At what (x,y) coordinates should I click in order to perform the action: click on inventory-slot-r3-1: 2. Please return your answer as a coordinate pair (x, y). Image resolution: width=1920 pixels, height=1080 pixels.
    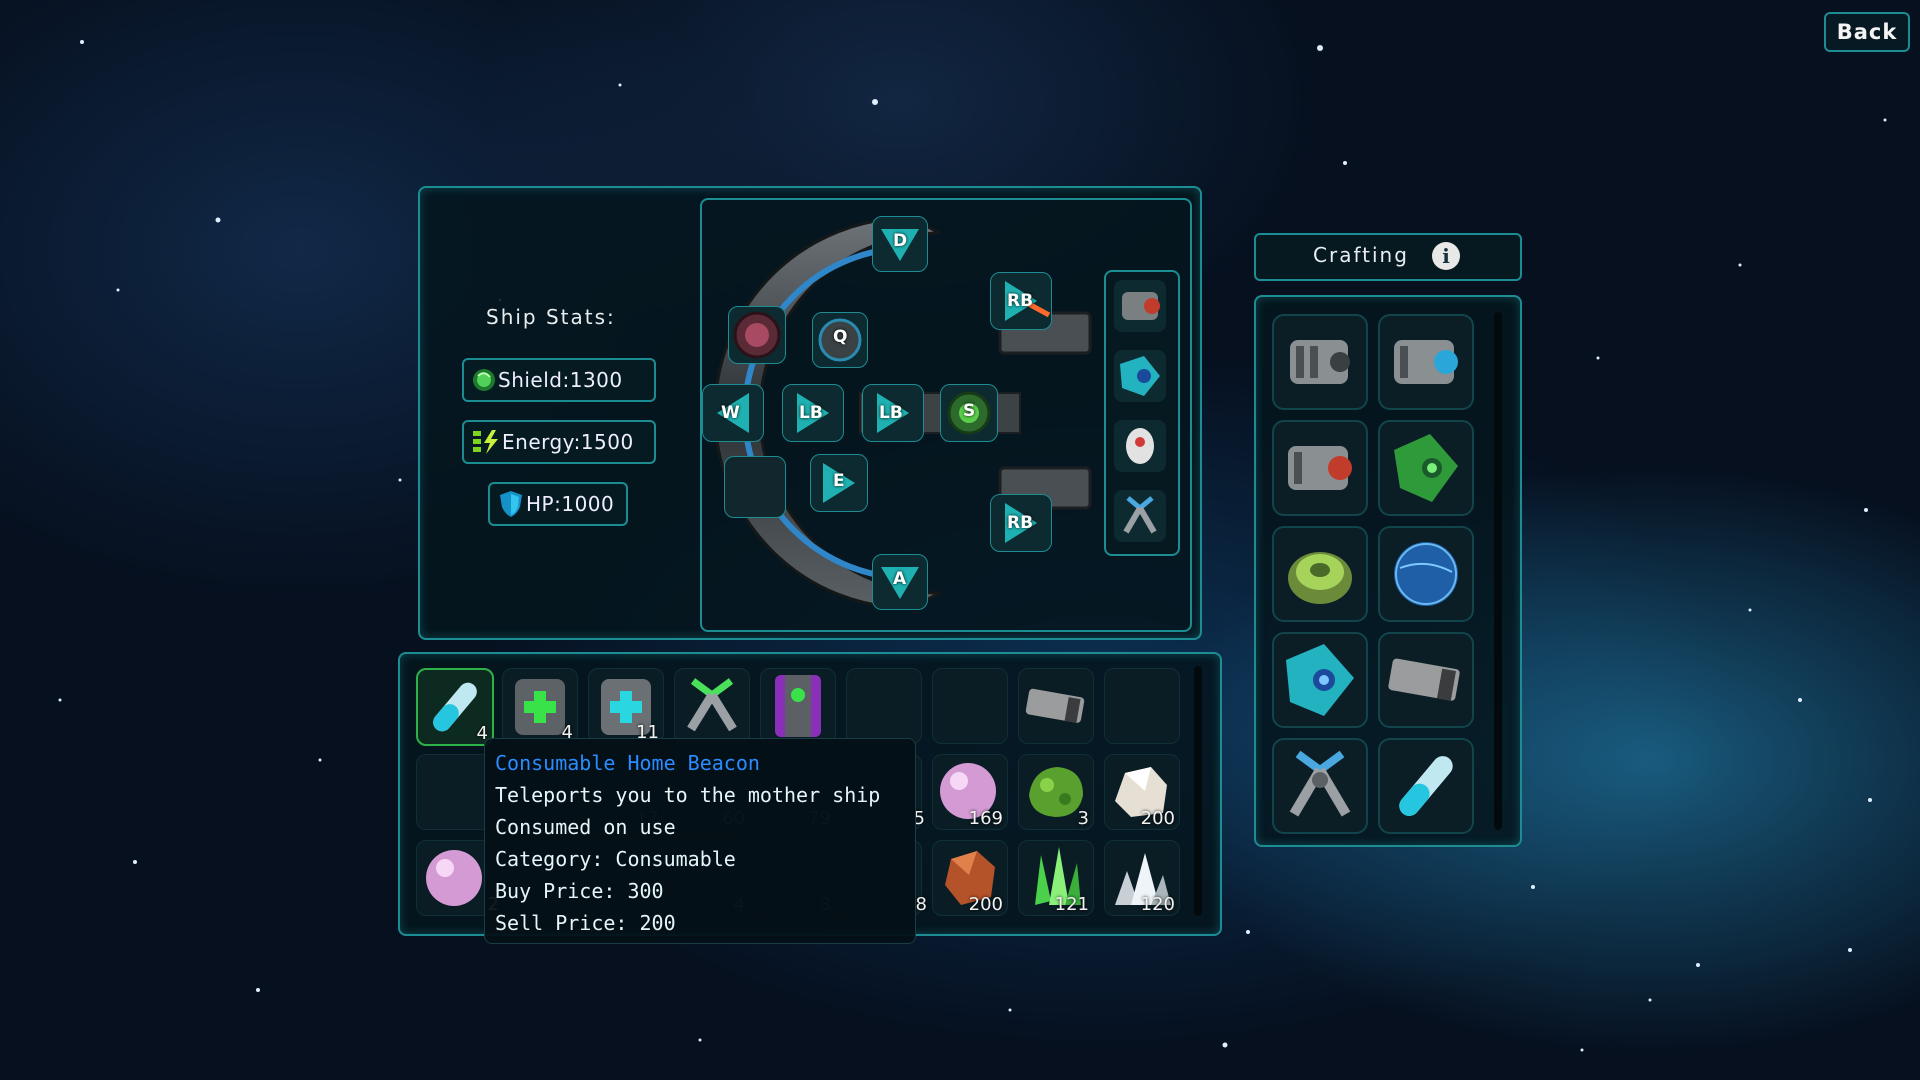
    Looking at the image, I should click on (457, 878).